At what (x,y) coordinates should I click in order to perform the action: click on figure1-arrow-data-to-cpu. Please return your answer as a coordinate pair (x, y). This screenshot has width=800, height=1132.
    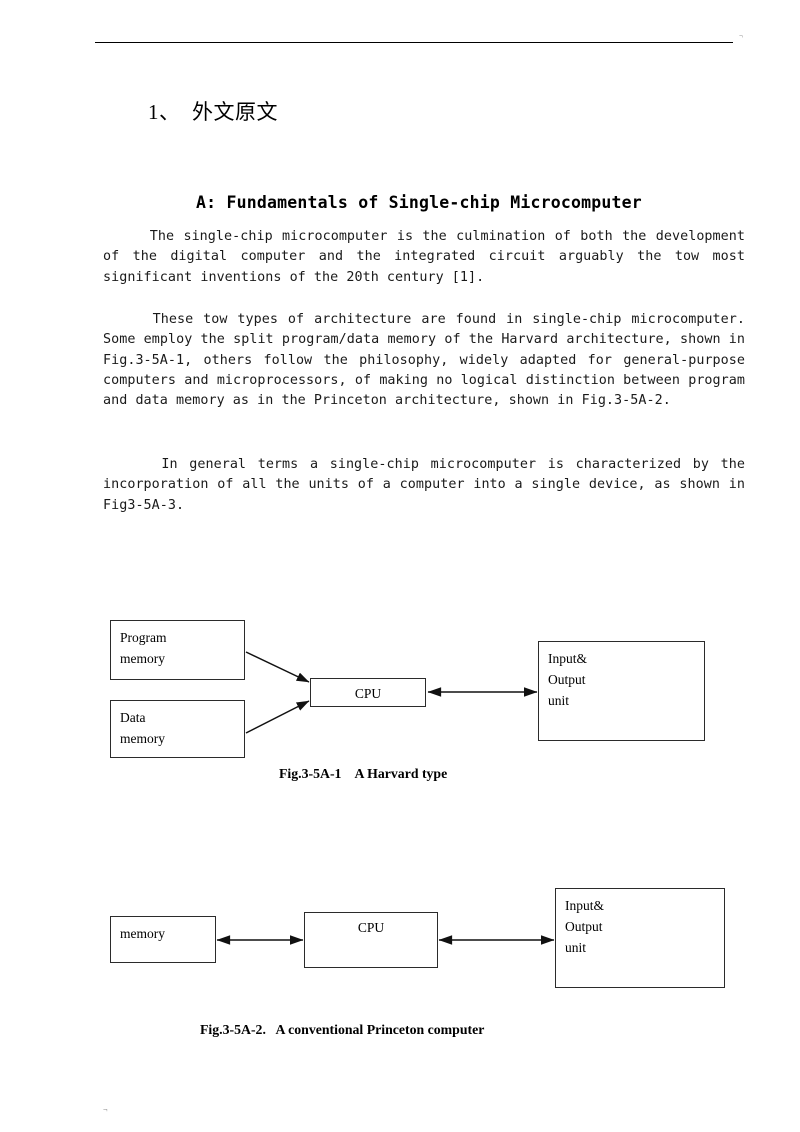
    Looking at the image, I should click on (277, 717).